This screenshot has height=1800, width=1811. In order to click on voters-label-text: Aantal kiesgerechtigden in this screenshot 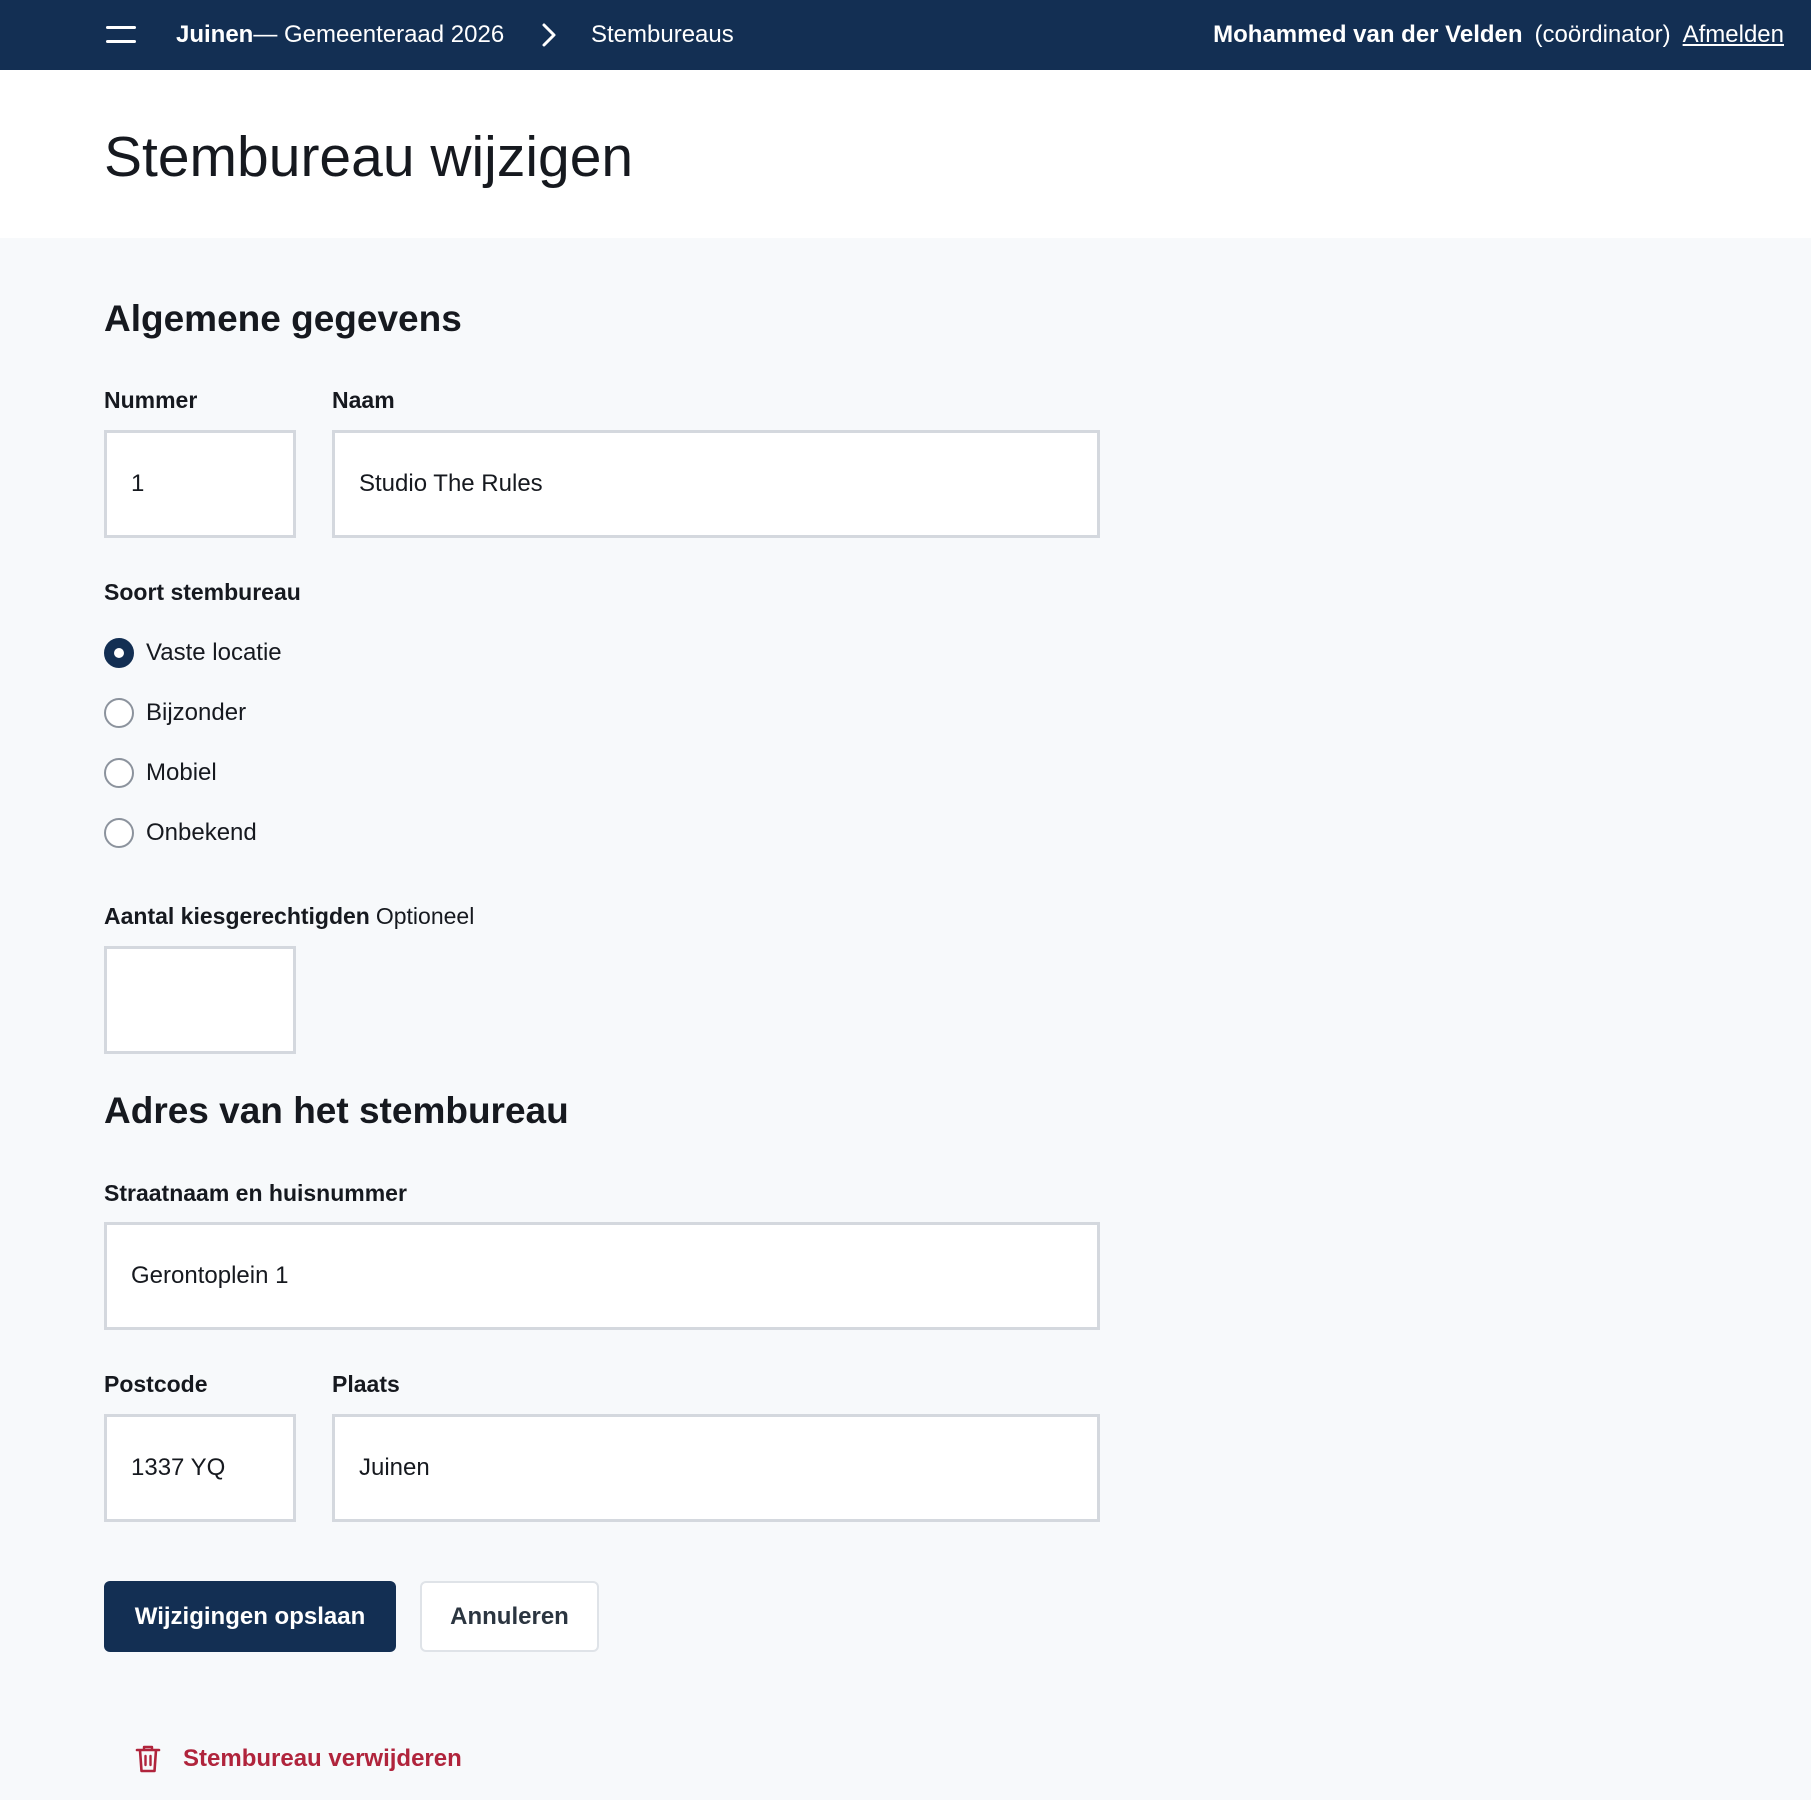, I will do `click(237, 916)`.